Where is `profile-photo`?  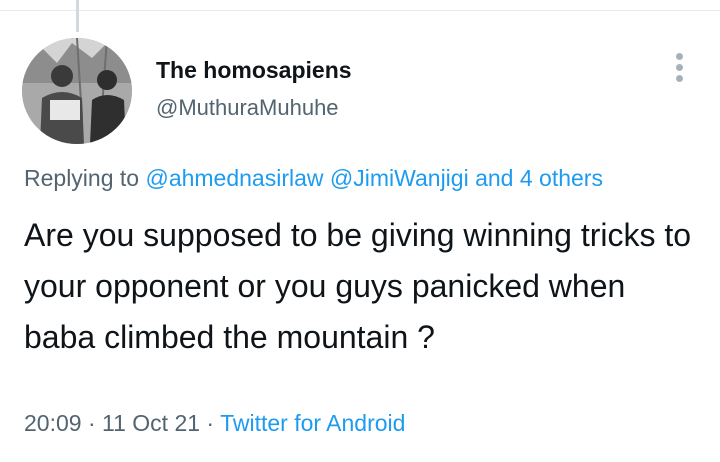 profile-photo is located at coordinates (77, 91).